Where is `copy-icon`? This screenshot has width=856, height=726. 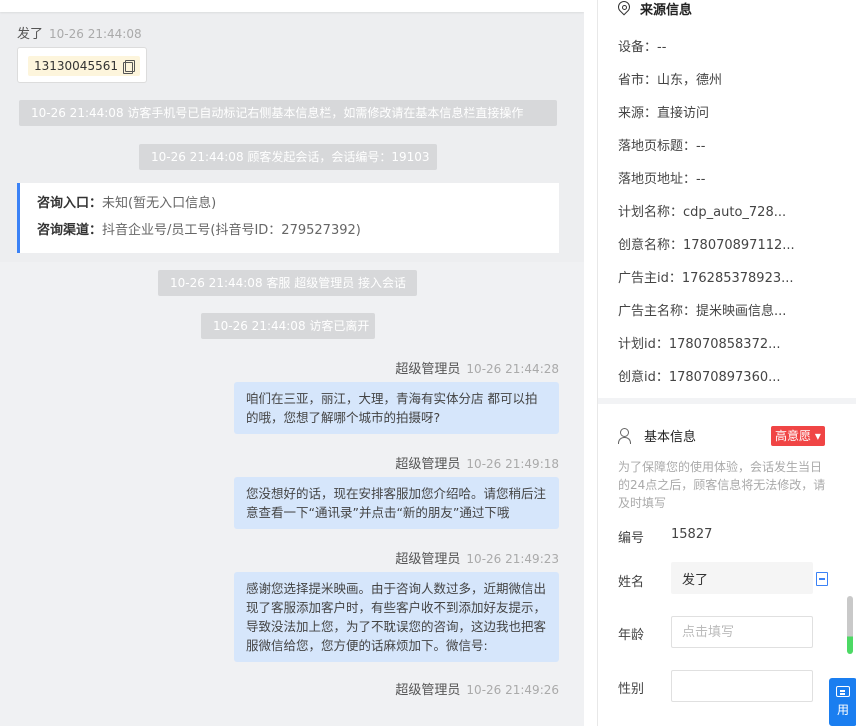
copy-icon is located at coordinates (128, 67).